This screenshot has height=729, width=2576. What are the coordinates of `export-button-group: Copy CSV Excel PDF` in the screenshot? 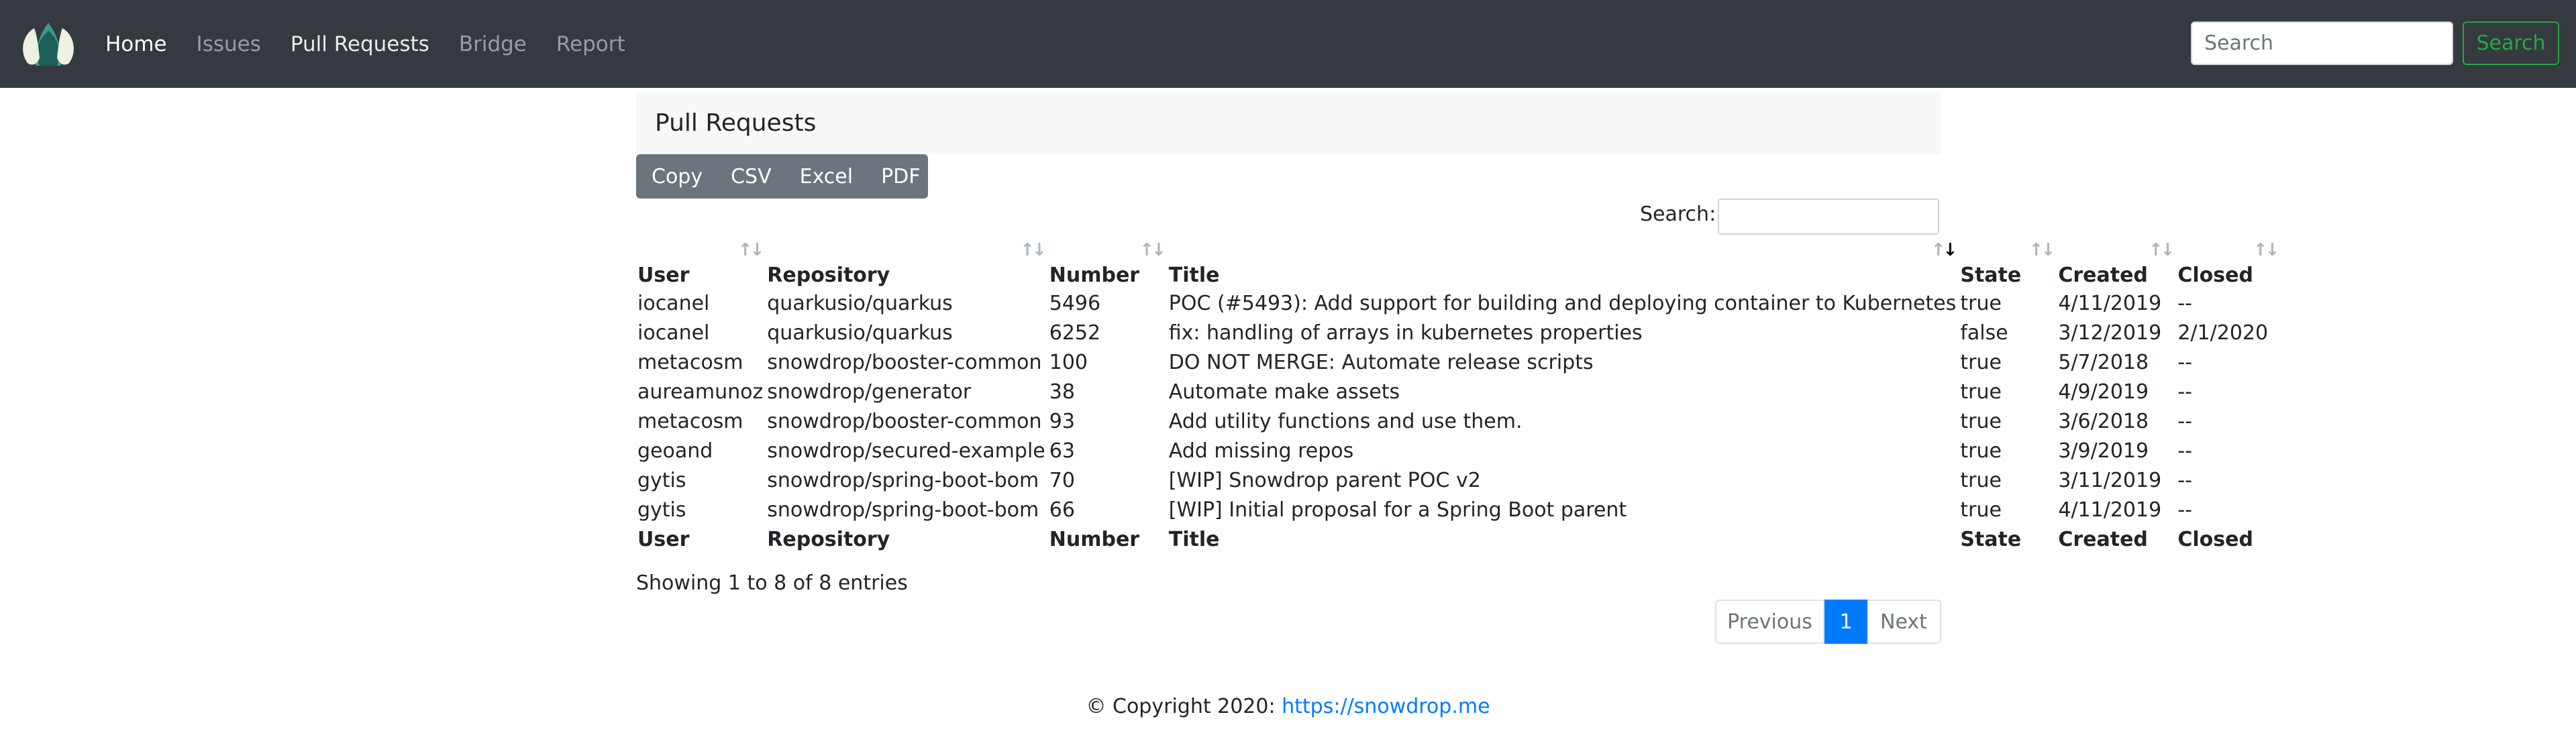 It's located at (782, 176).